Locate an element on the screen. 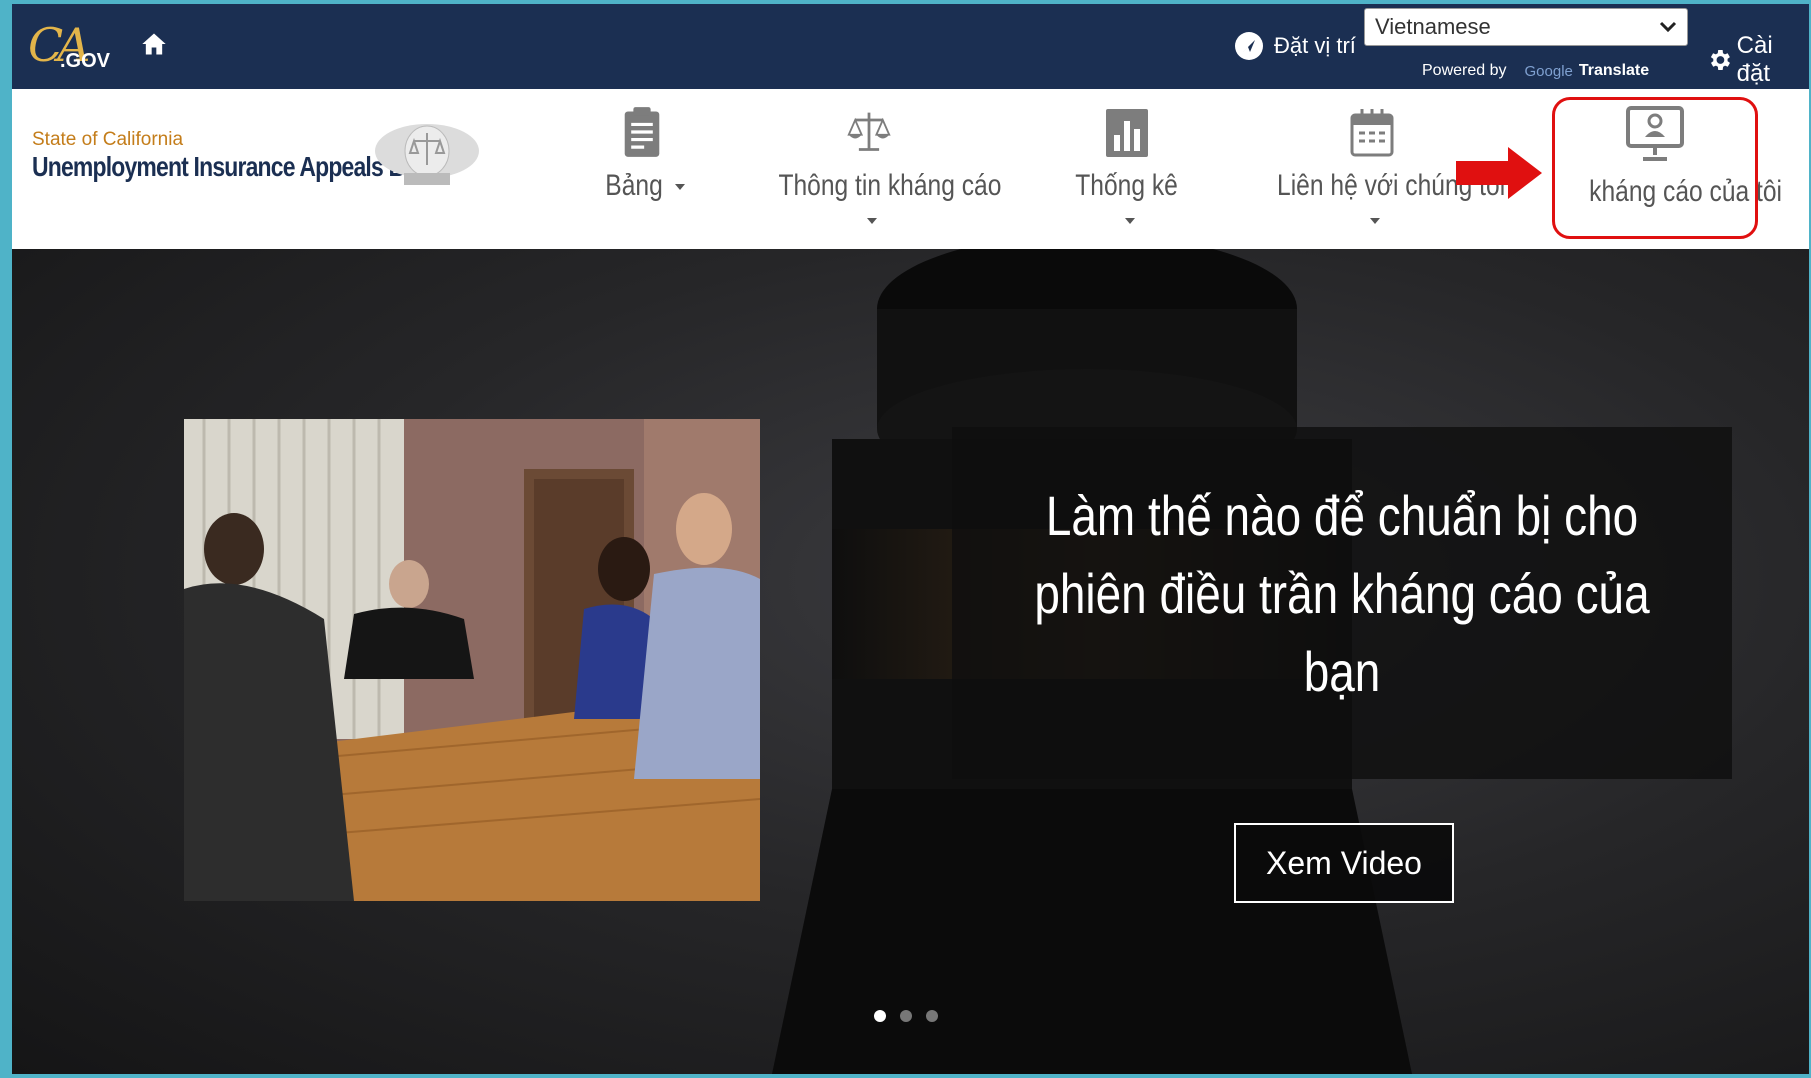 This screenshot has width=1811, height=1078. hearing-photo is located at coordinates (472, 660).